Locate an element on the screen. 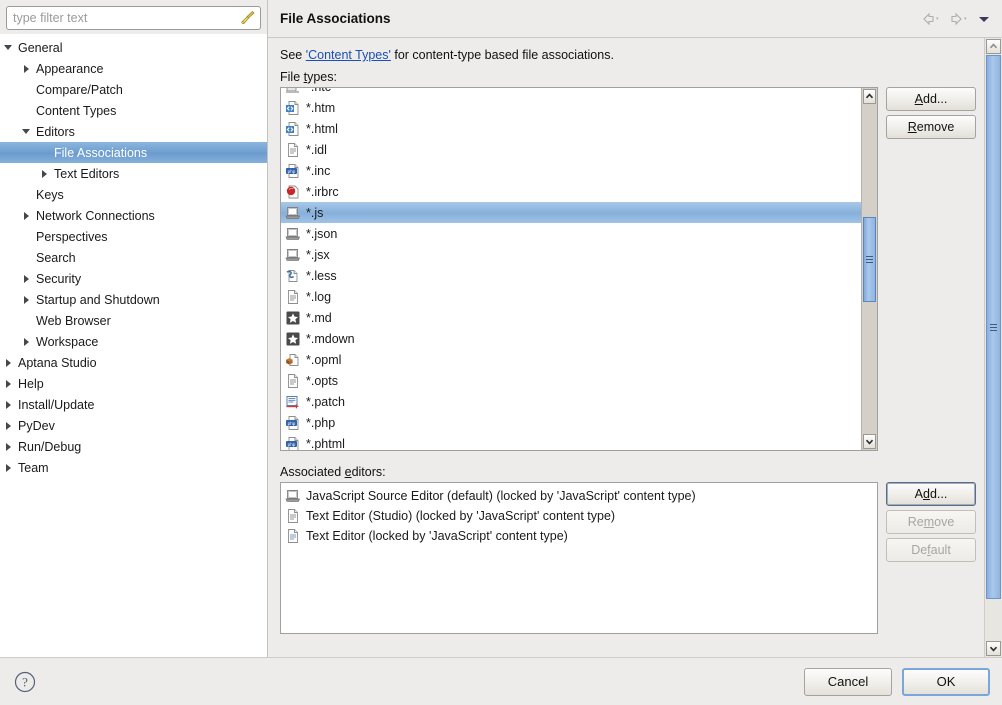  filter-box is located at coordinates (133, 18).